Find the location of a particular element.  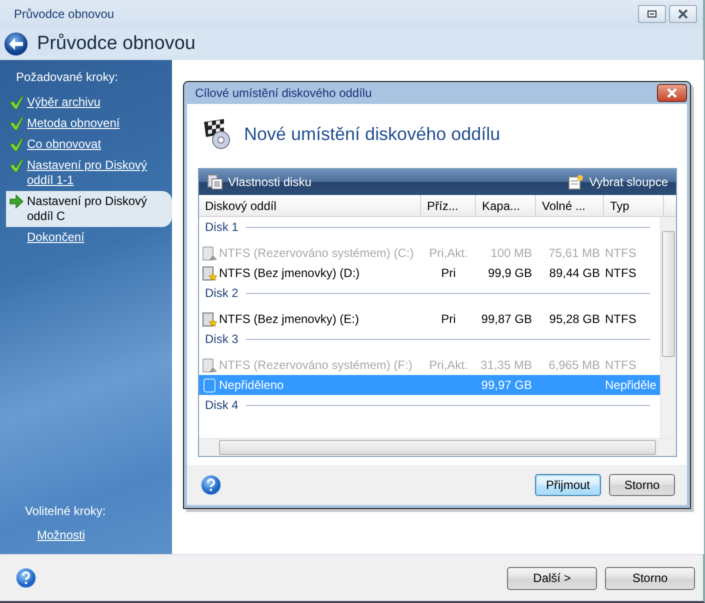

sidebar-heading: Volitelné kroky: is located at coordinates (65, 512).